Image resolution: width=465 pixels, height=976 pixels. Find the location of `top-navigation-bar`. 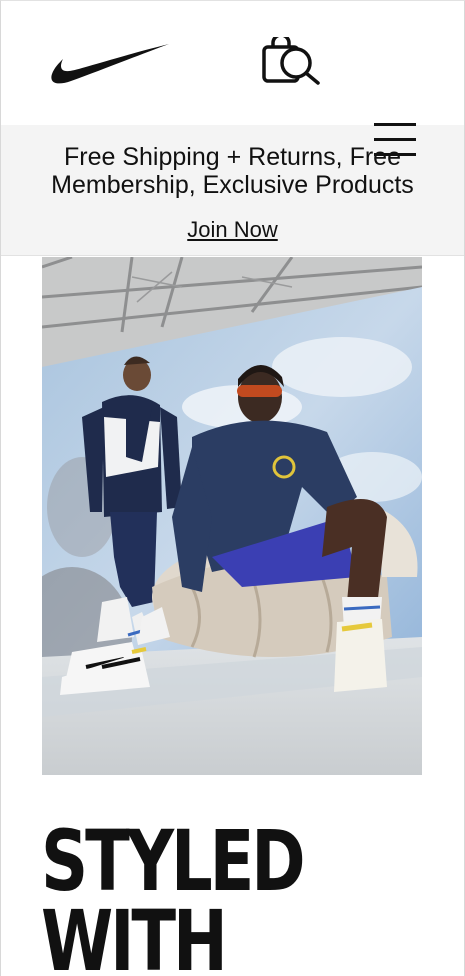

top-navigation-bar is located at coordinates (232, 63).